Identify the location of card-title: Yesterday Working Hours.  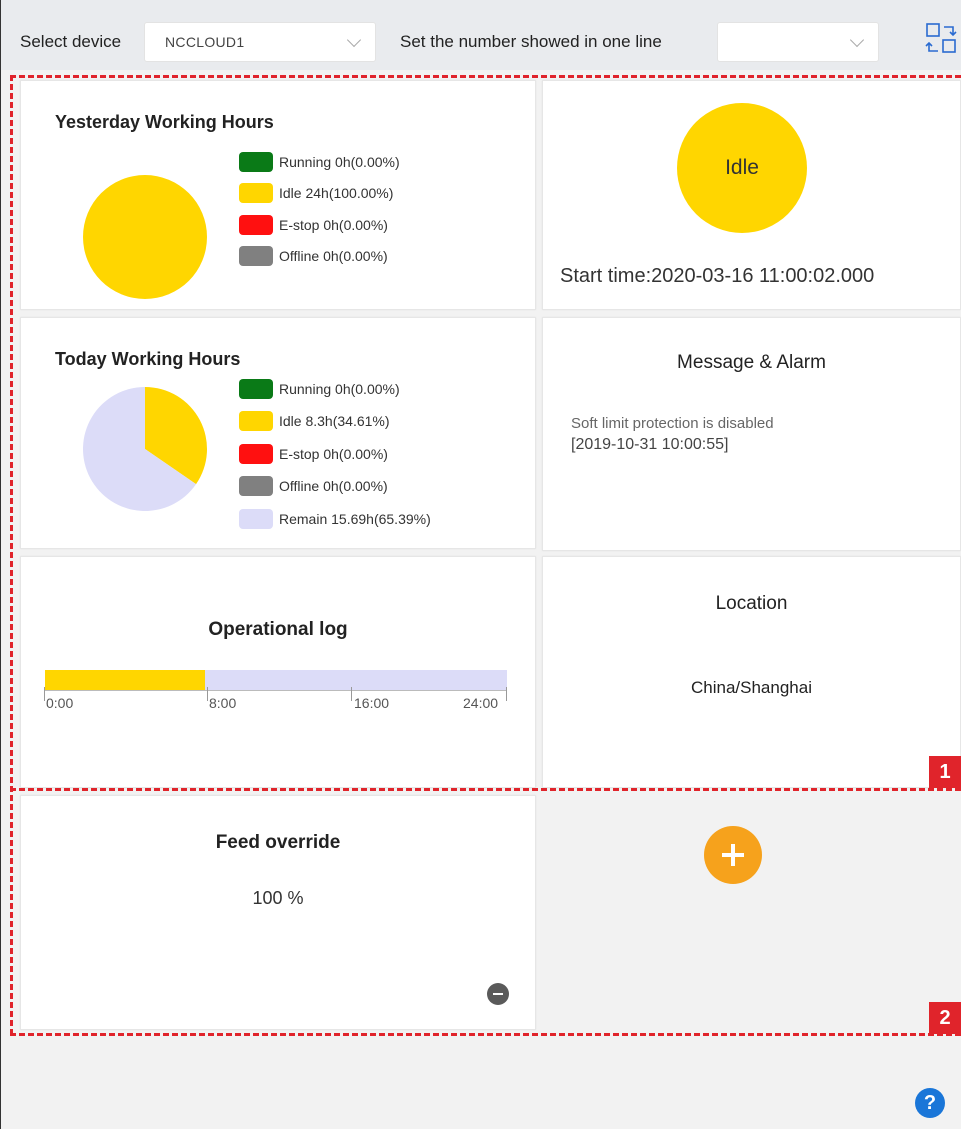
(164, 122).